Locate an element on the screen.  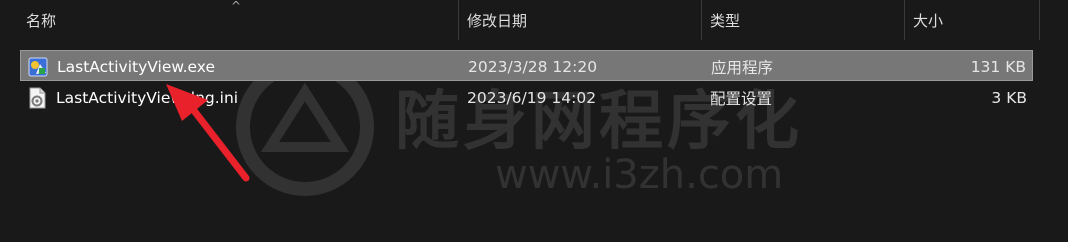
column-header-size-label: 大小 is located at coordinates (928, 20).